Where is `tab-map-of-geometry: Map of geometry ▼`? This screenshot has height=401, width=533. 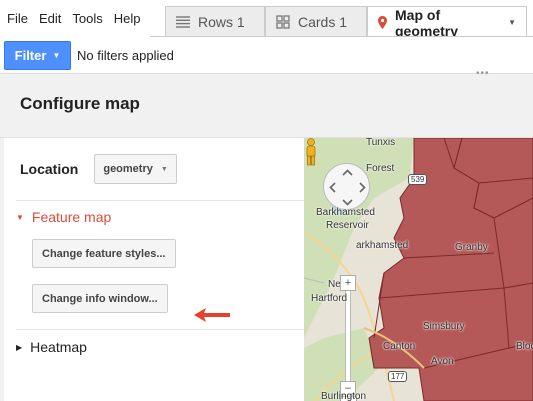 tab-map-of-geometry: Map of geometry ▼ is located at coordinates (447, 22).